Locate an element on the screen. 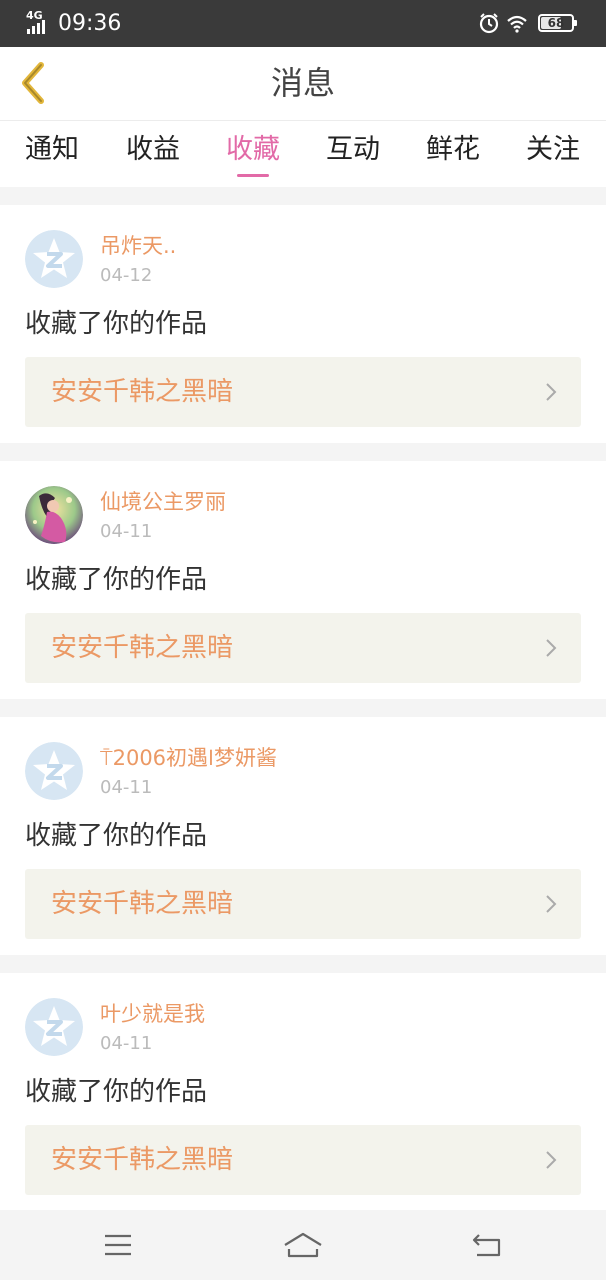 This screenshot has height=1280, width=606. menu-button is located at coordinates (118, 1245).